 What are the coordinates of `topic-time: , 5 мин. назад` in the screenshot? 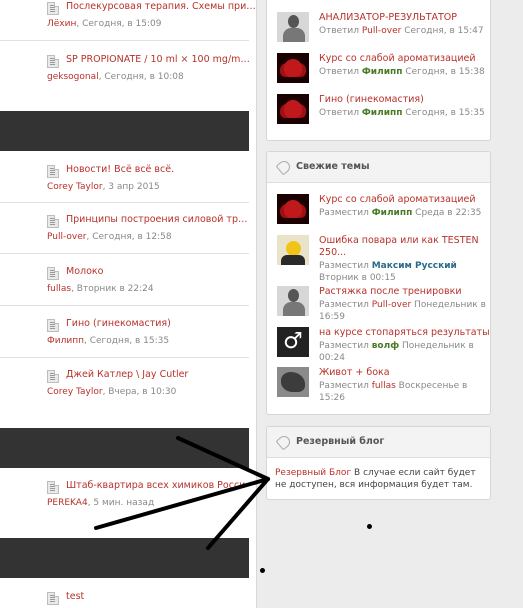 It's located at (121, 503).